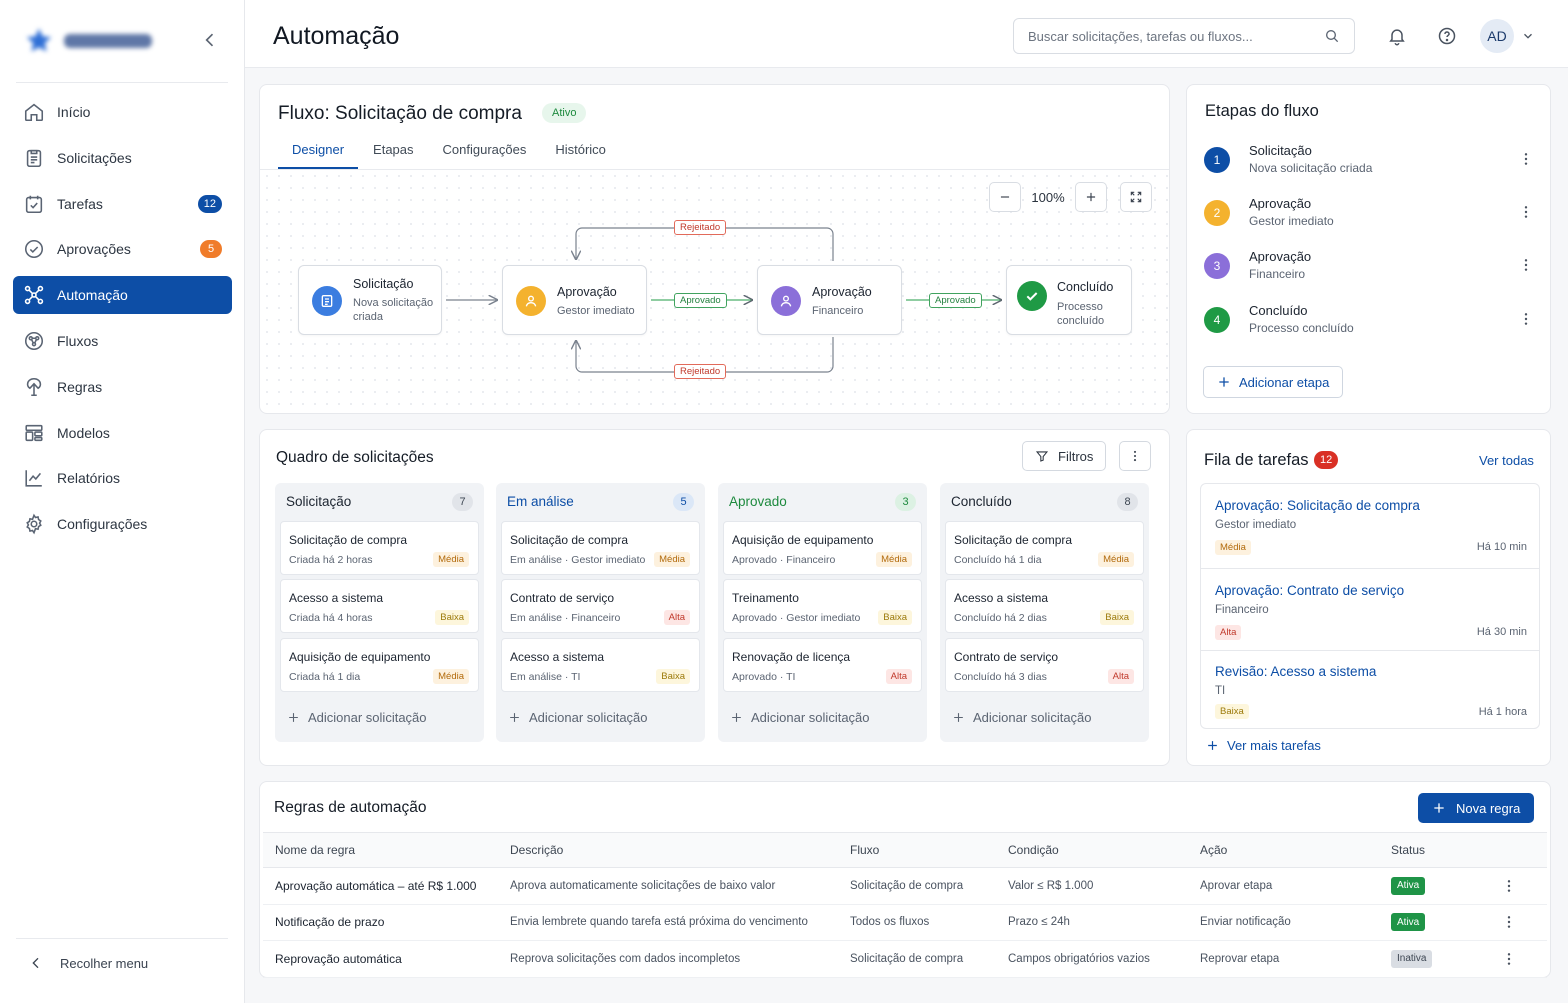 The height and width of the screenshot is (1003, 1568). I want to click on flow-node-aprovacao-gestor: Aprovação Gestor imediato, so click(574, 300).